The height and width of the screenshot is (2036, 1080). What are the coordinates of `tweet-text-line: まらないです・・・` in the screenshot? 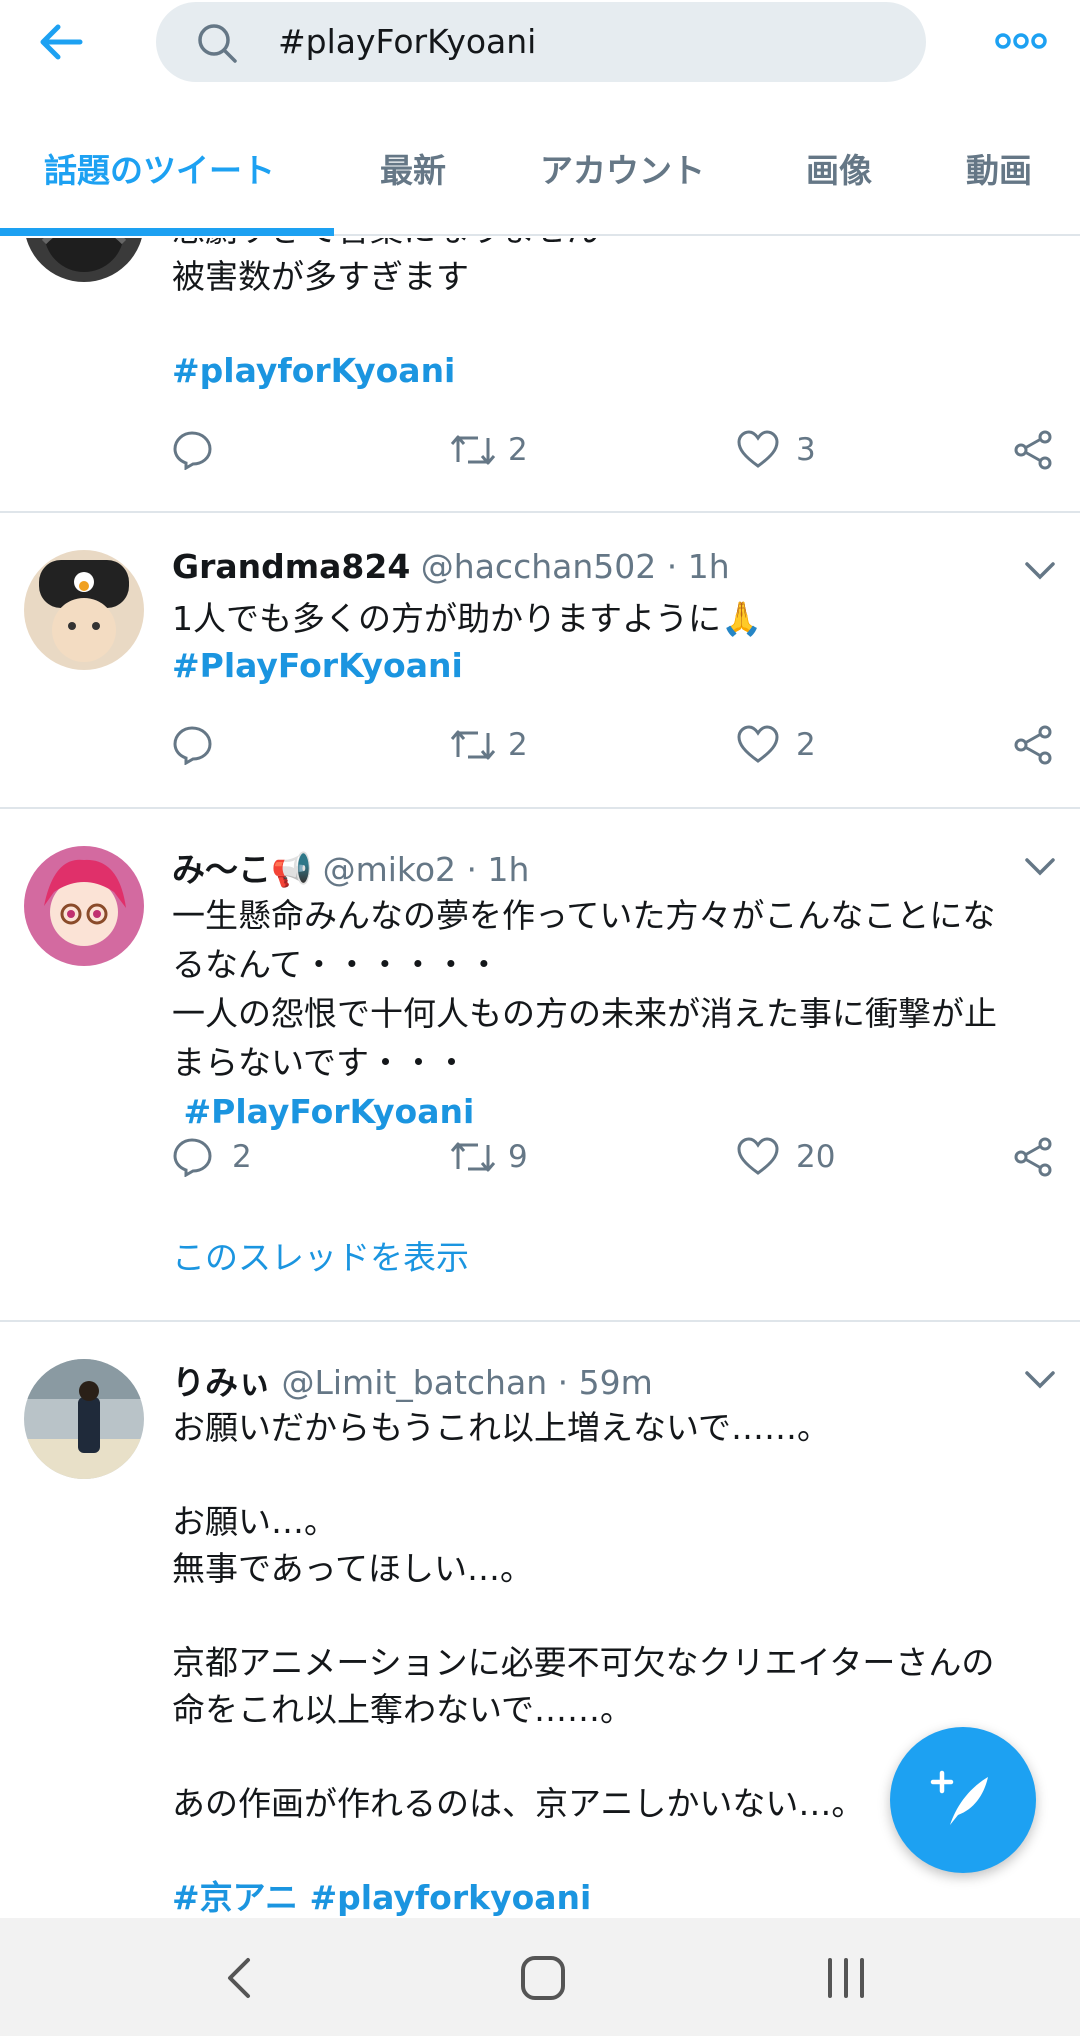 It's located at (320, 1062).